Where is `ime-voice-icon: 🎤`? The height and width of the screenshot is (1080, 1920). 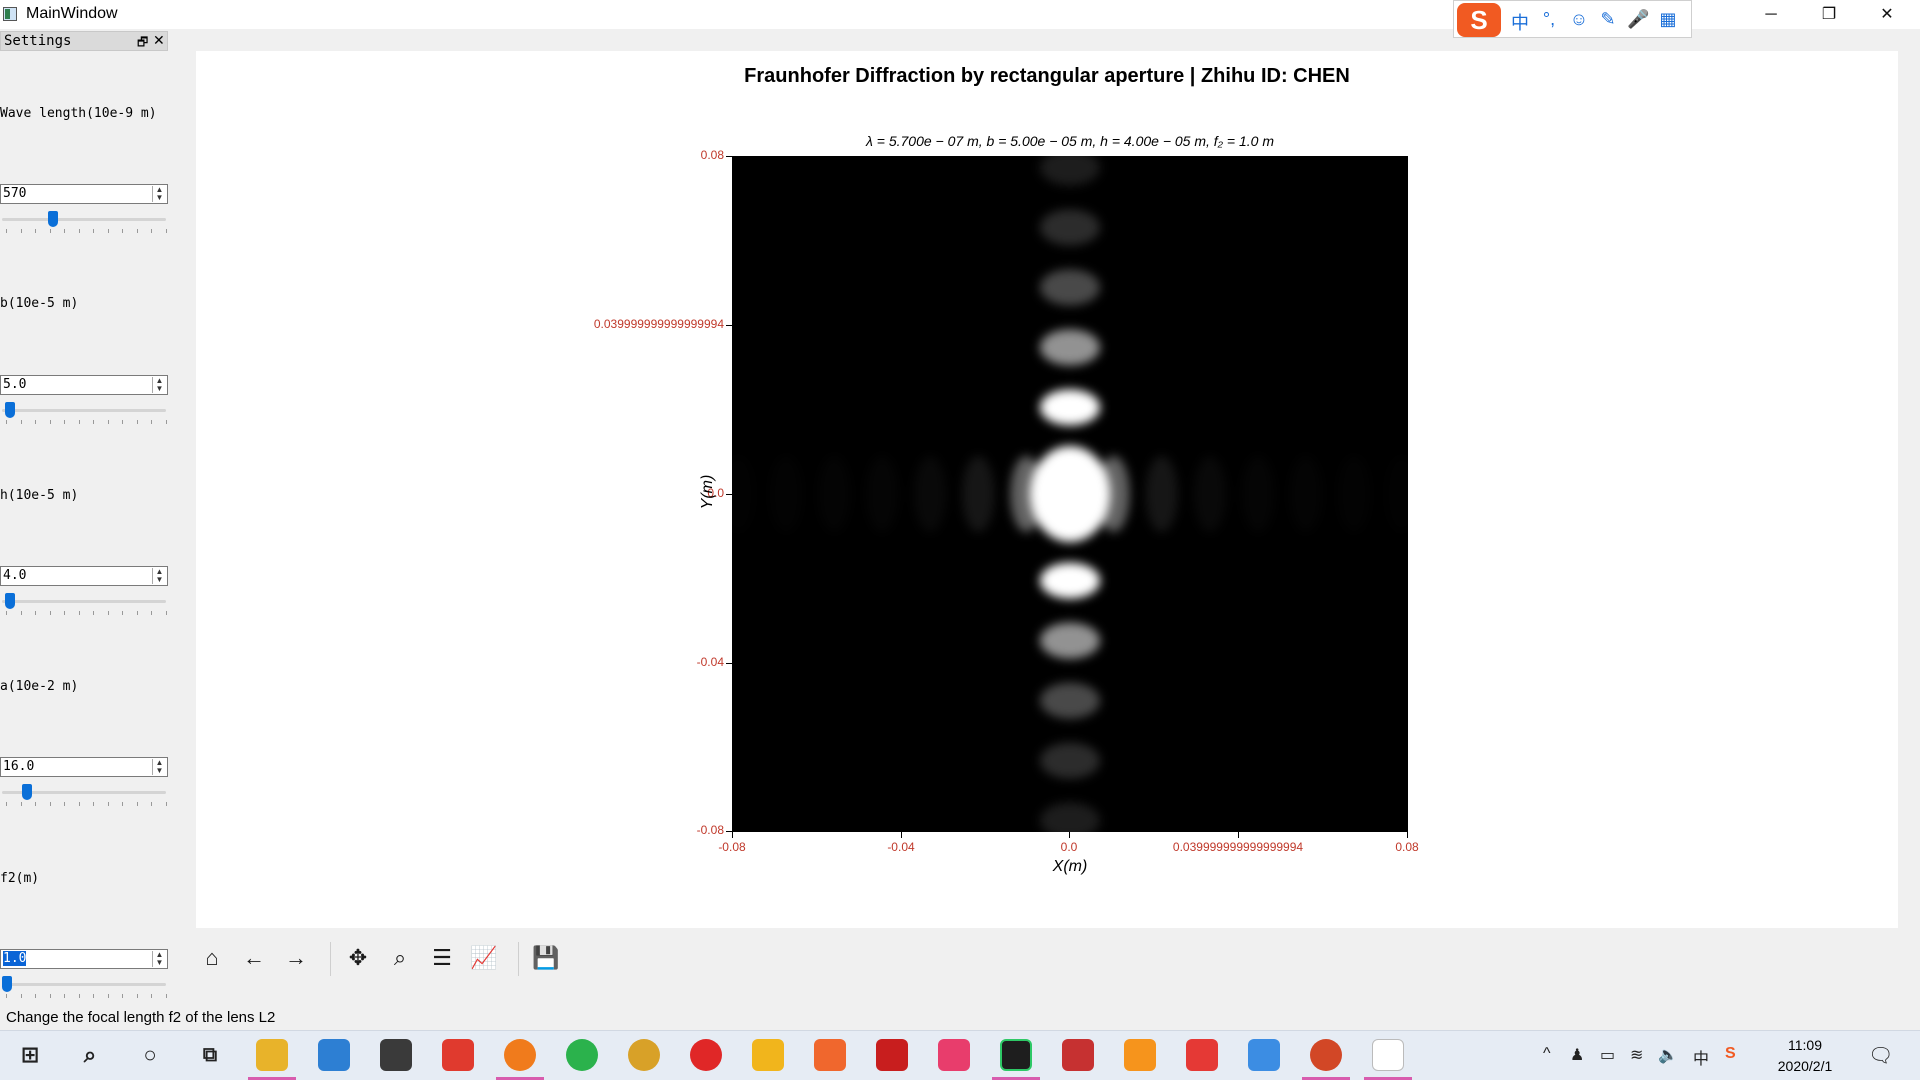
ime-voice-icon: 🎤 is located at coordinates (1638, 19).